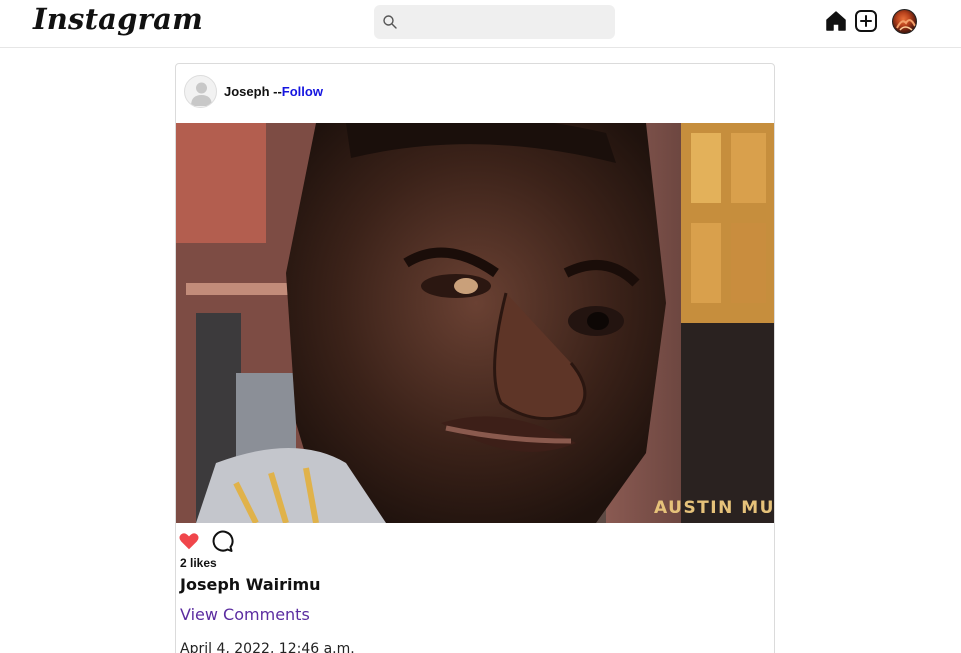 The width and height of the screenshot is (961, 653). Describe the element at coordinates (198, 563) in the screenshot. I see `likes-count: 2 likes` at that location.